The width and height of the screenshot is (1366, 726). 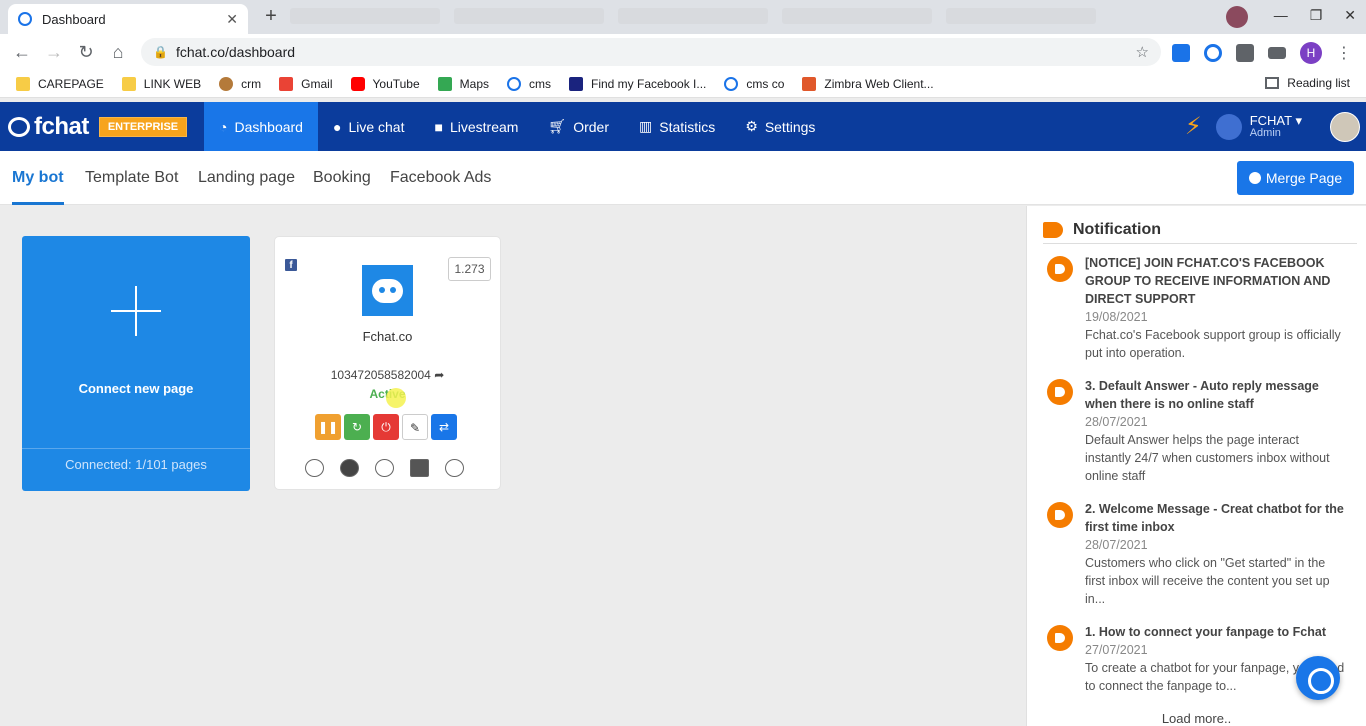 I want to click on atom-icon, so click(x=384, y=468).